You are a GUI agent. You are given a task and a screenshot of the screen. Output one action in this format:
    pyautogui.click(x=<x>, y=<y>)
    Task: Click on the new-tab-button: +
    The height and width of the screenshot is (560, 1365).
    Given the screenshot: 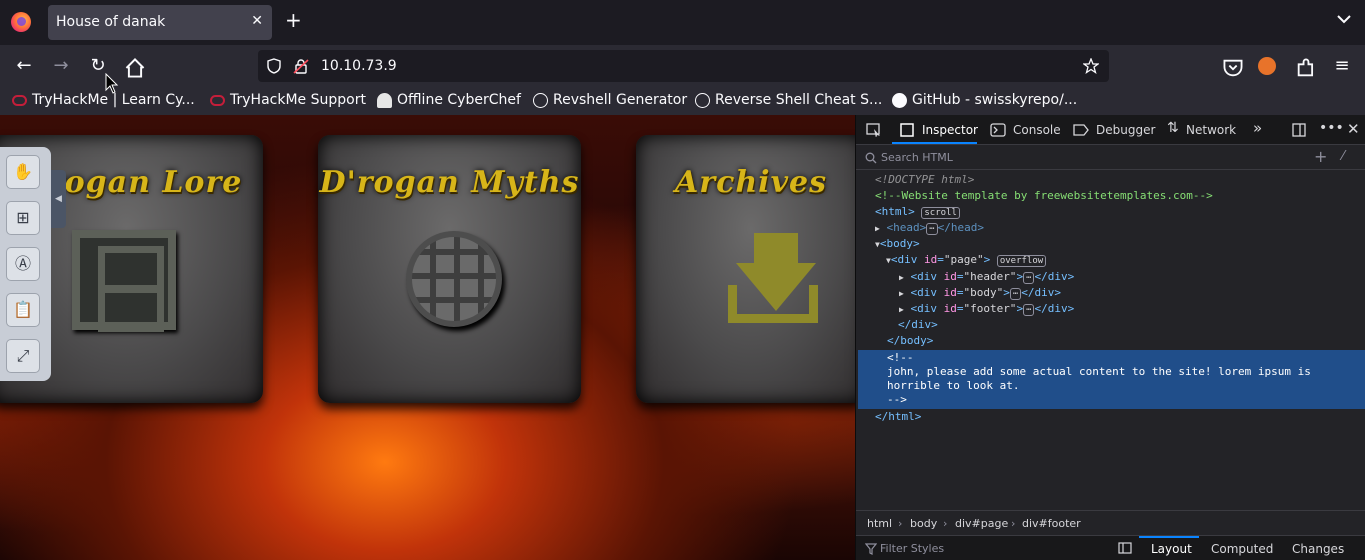 What is the action you would take?
    pyautogui.click(x=293, y=20)
    